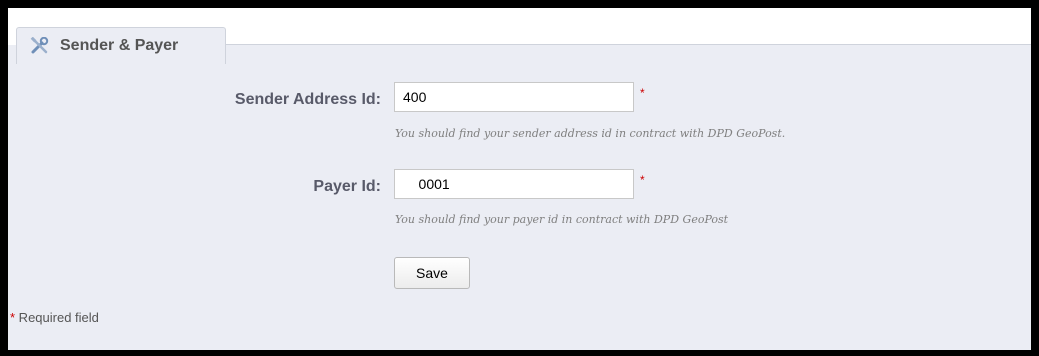 The image size is (1039, 356). I want to click on tools-icon, so click(40, 45).